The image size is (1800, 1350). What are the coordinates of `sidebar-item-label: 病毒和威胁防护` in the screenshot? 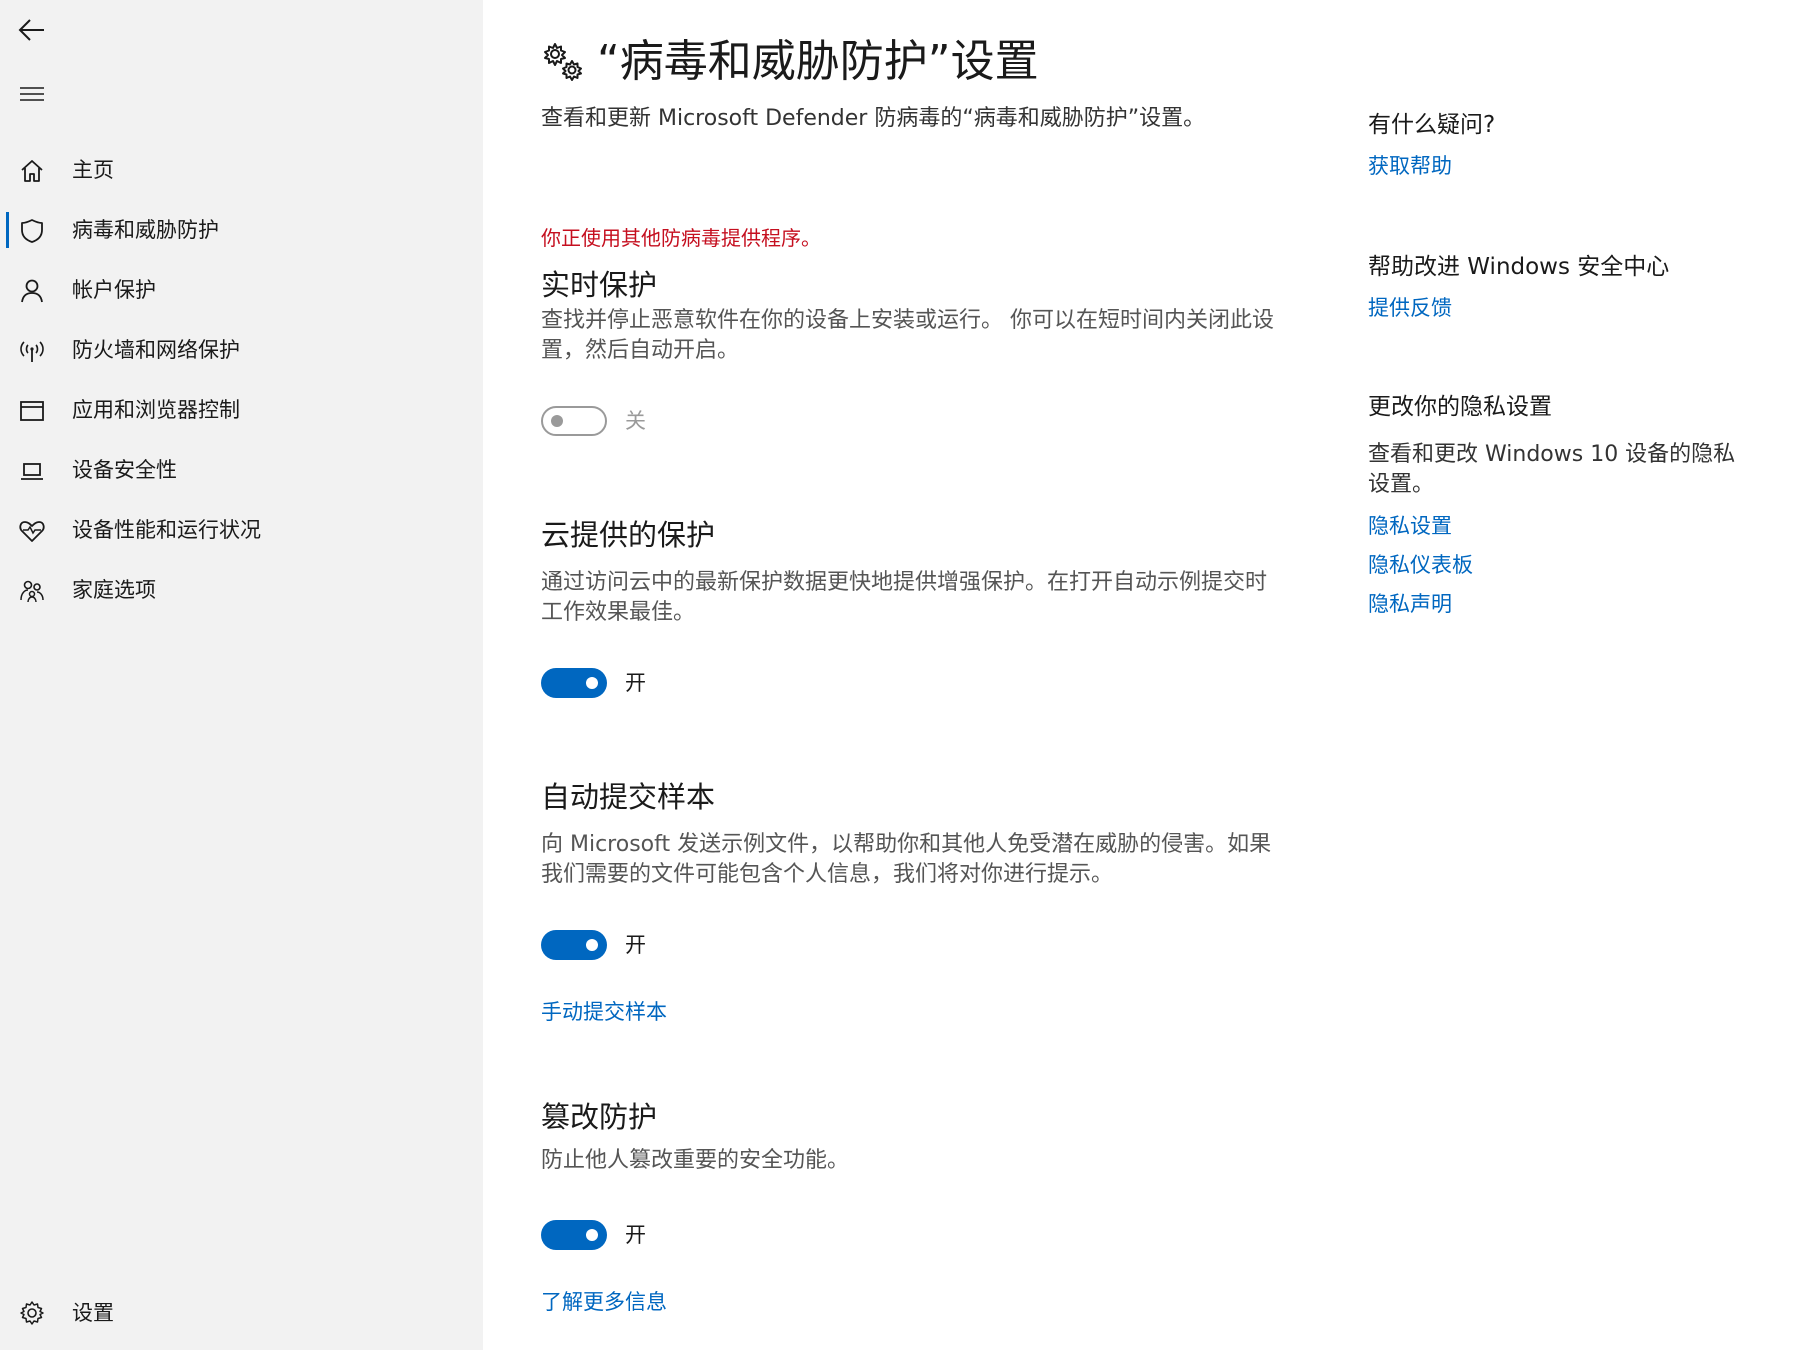 It's located at (145, 230).